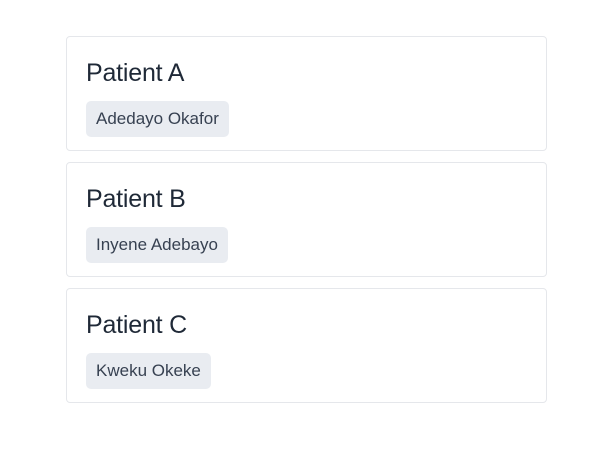 The height and width of the screenshot is (450, 594). What do you see at coordinates (137, 325) in the screenshot?
I see `patient-title: Patient C` at bounding box center [137, 325].